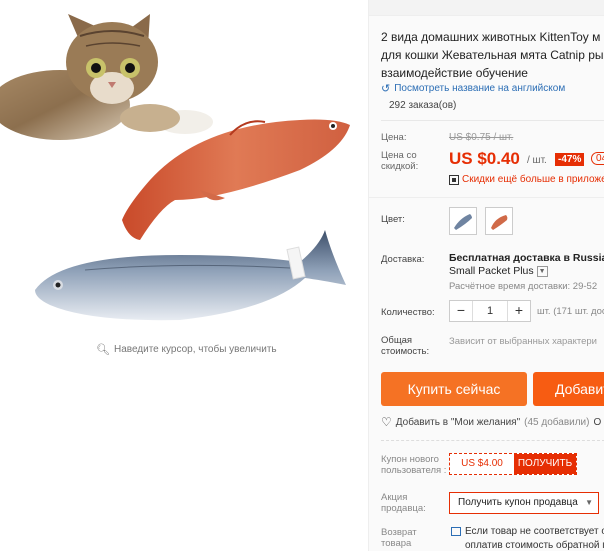 The height and width of the screenshot is (551, 604). What do you see at coordinates (597, 422) in the screenshot?
I see `wishlist-trailing: О` at bounding box center [597, 422].